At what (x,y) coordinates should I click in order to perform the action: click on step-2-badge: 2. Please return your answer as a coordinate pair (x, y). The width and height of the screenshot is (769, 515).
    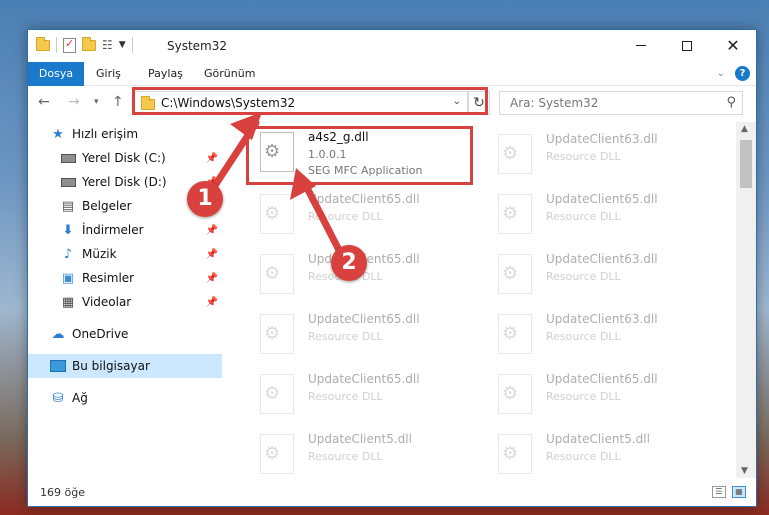
    Looking at the image, I should click on (349, 263).